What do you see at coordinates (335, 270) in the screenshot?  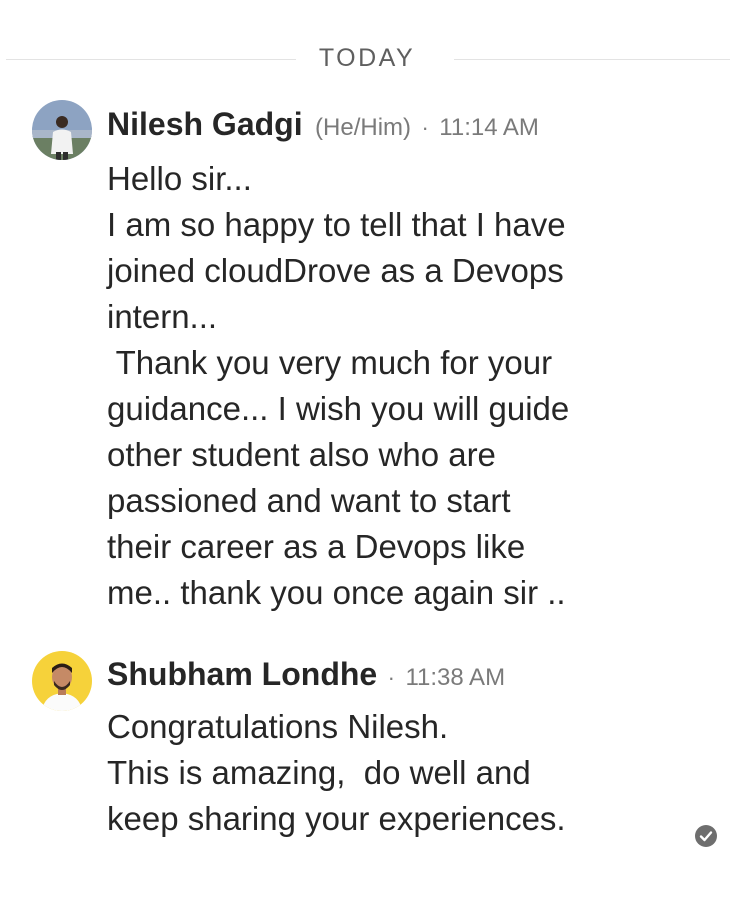 I see `message-line: joined cloudDrove as a Devops` at bounding box center [335, 270].